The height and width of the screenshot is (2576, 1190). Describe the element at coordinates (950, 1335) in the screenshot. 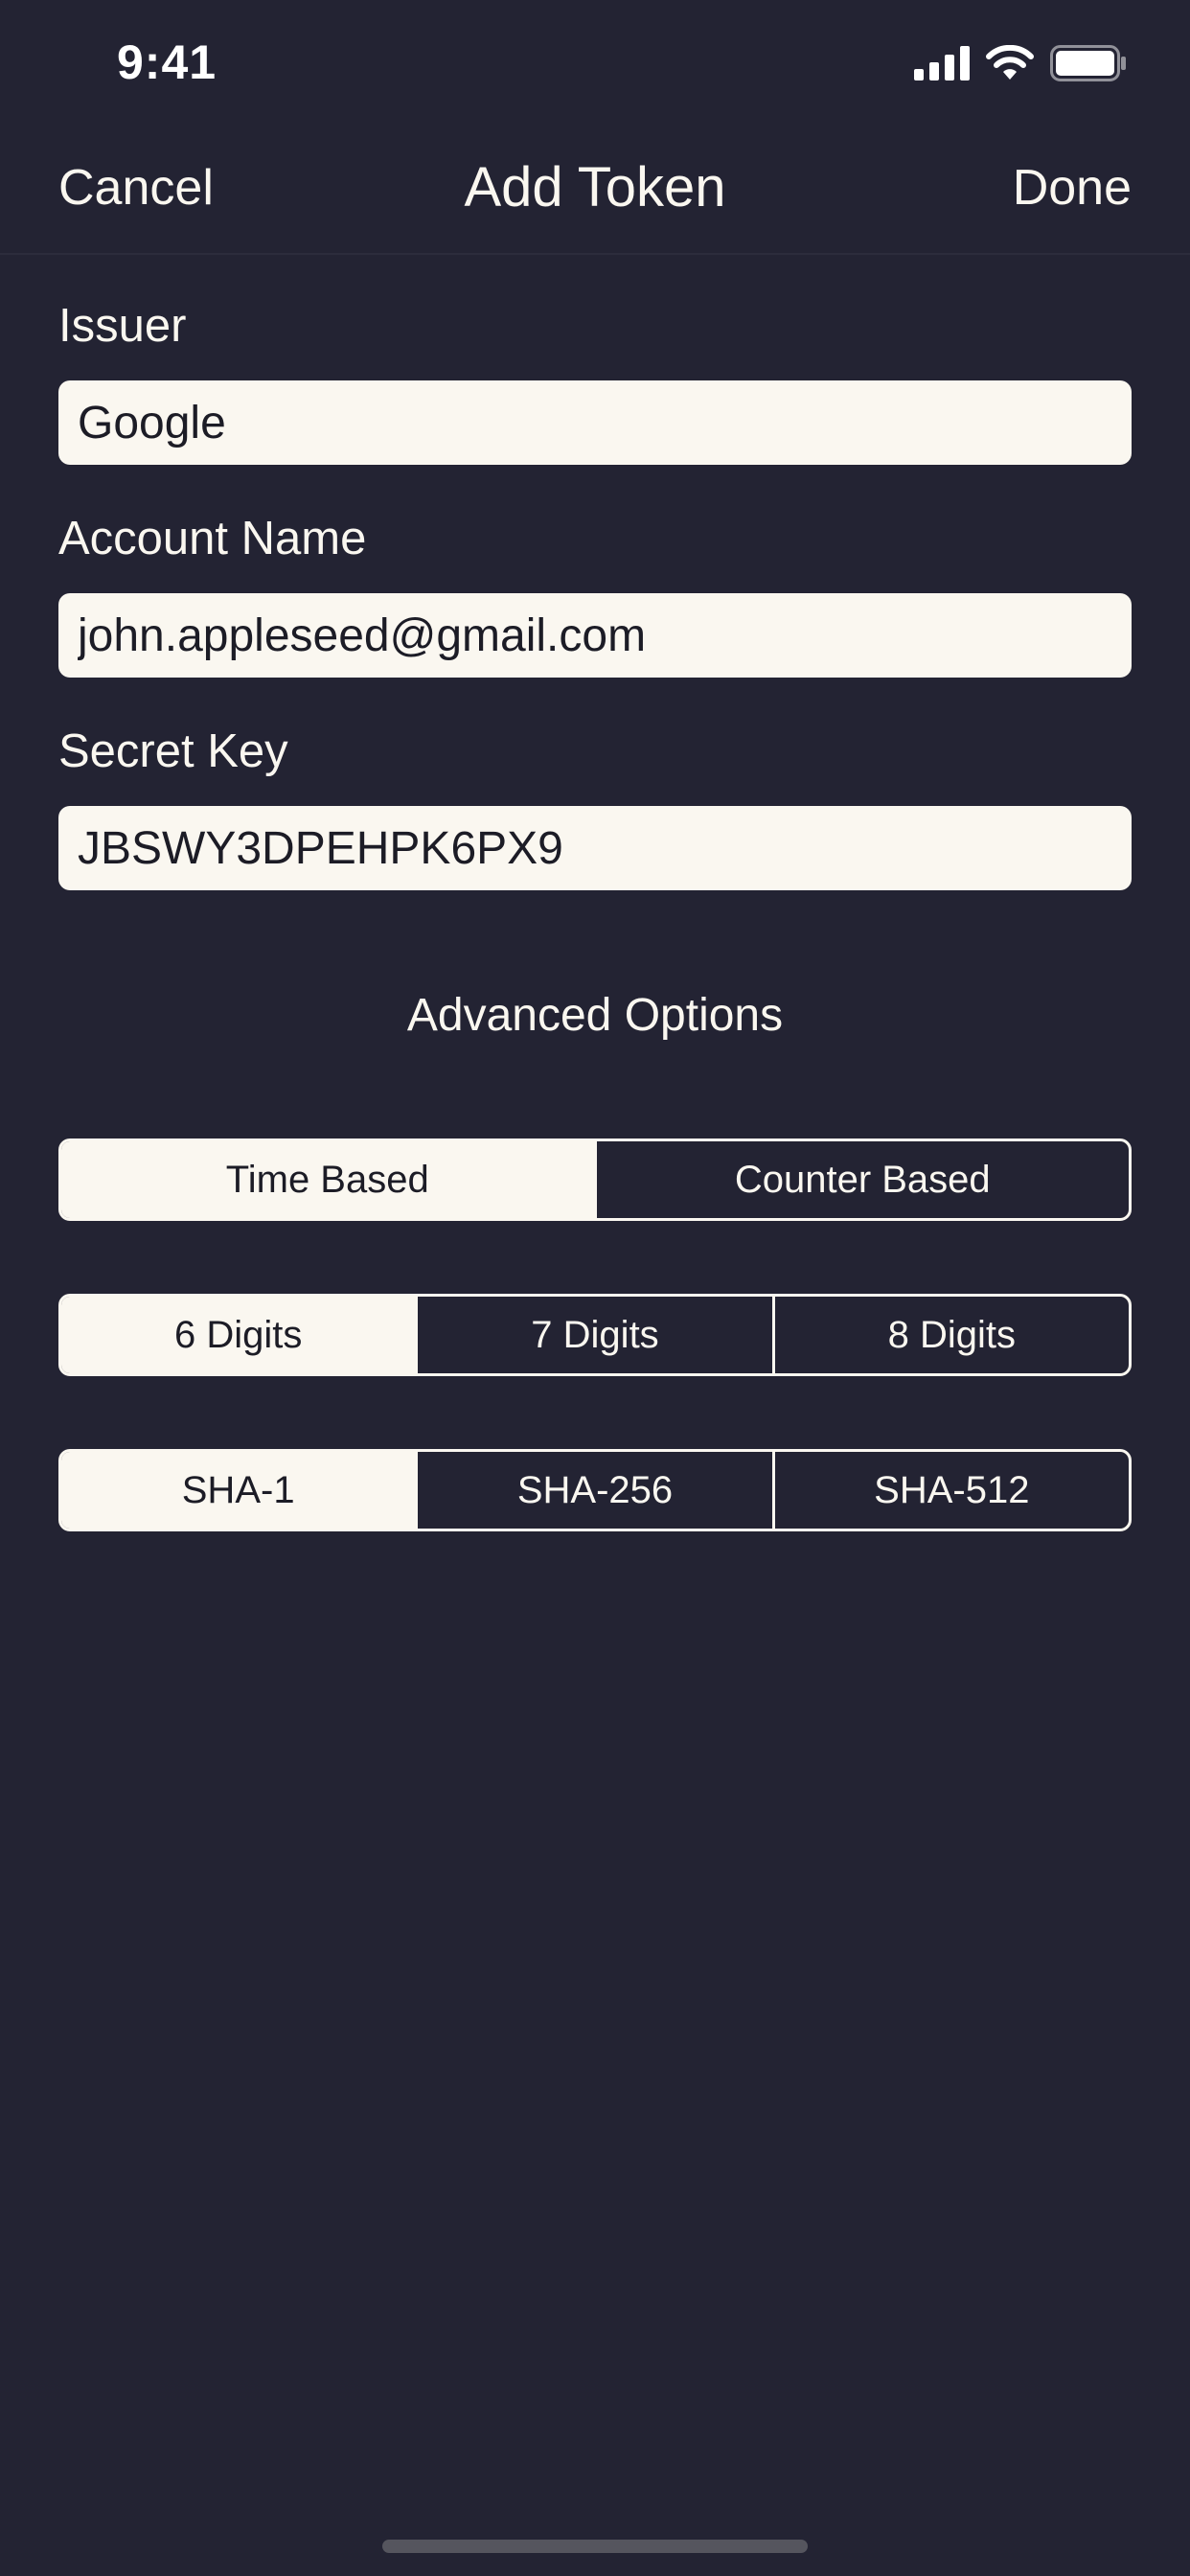

I see `segment-8-digits: 8 Digits` at that location.